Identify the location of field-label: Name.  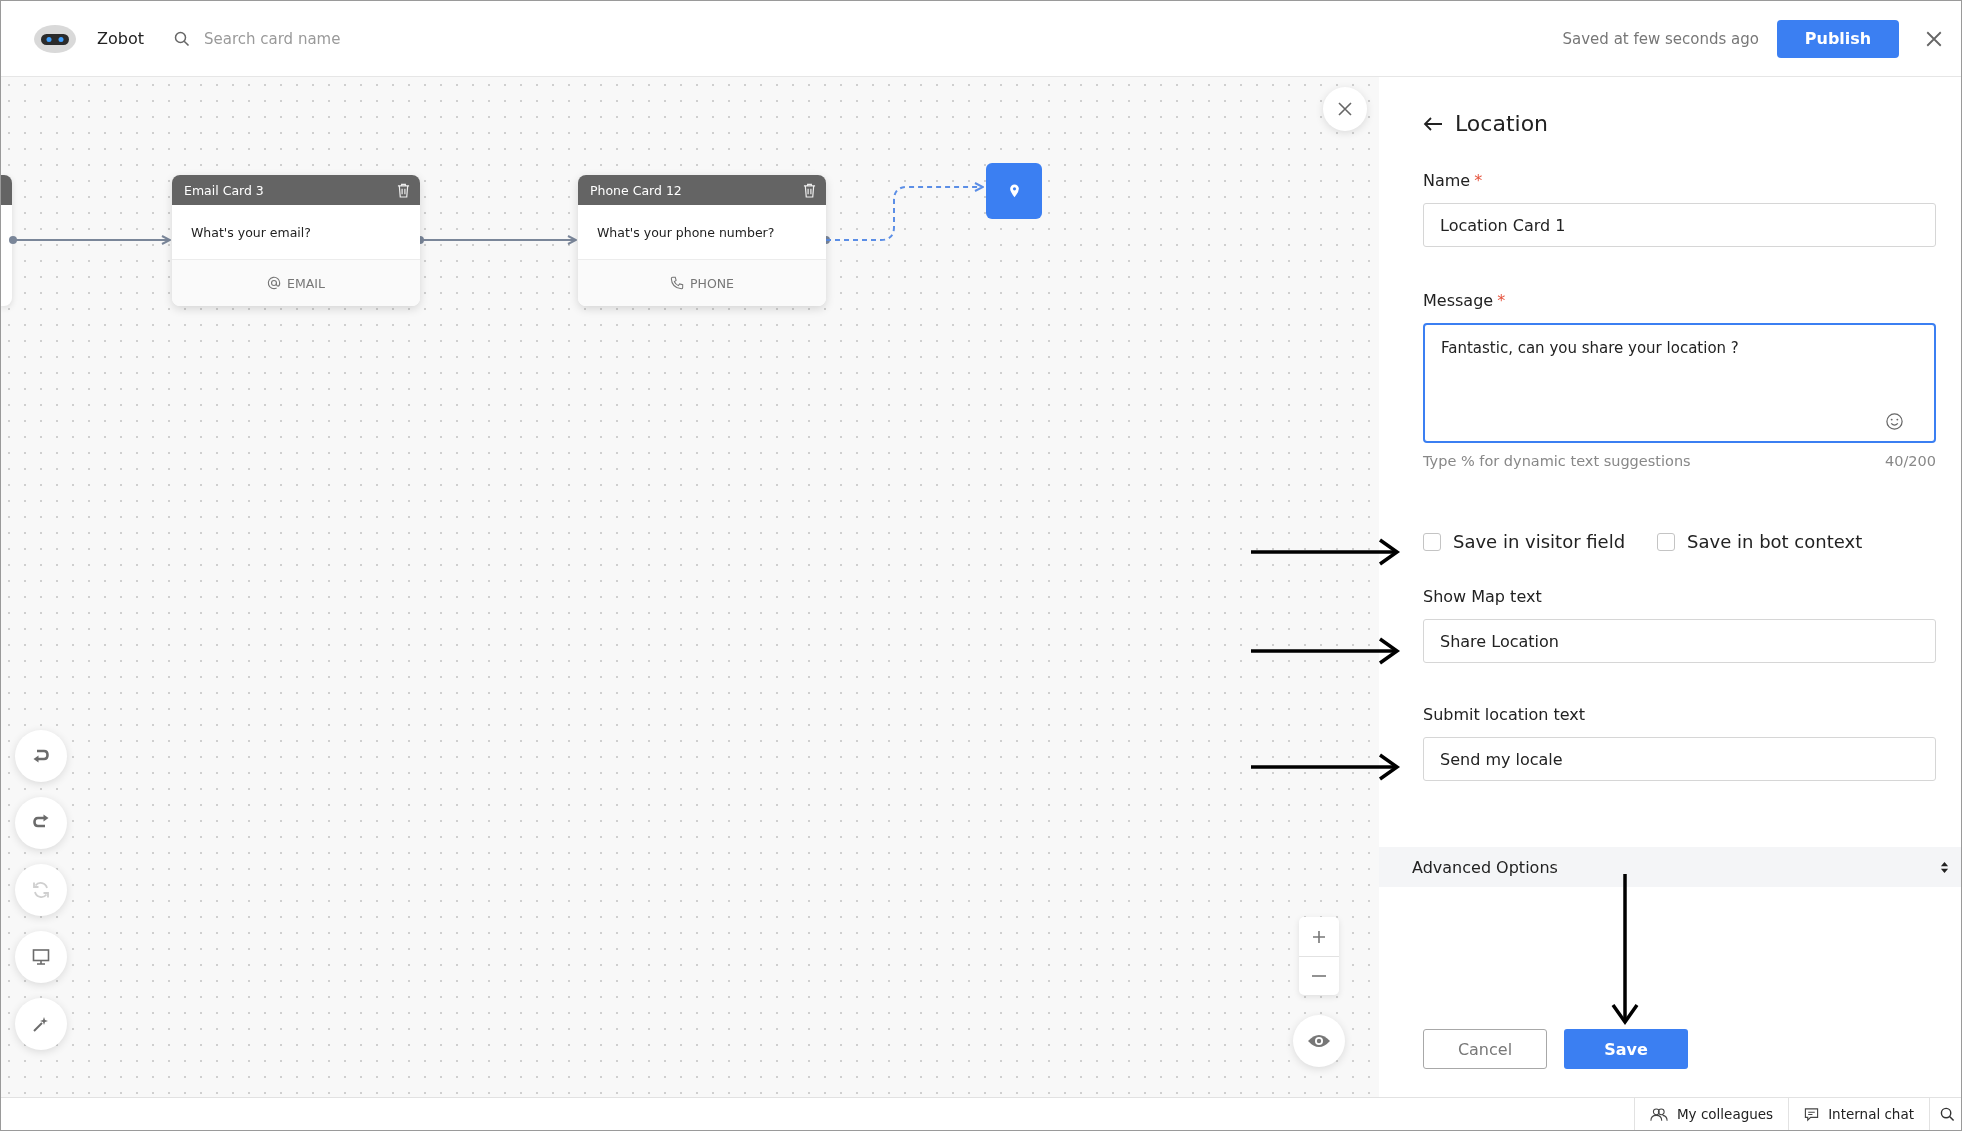
(1447, 180).